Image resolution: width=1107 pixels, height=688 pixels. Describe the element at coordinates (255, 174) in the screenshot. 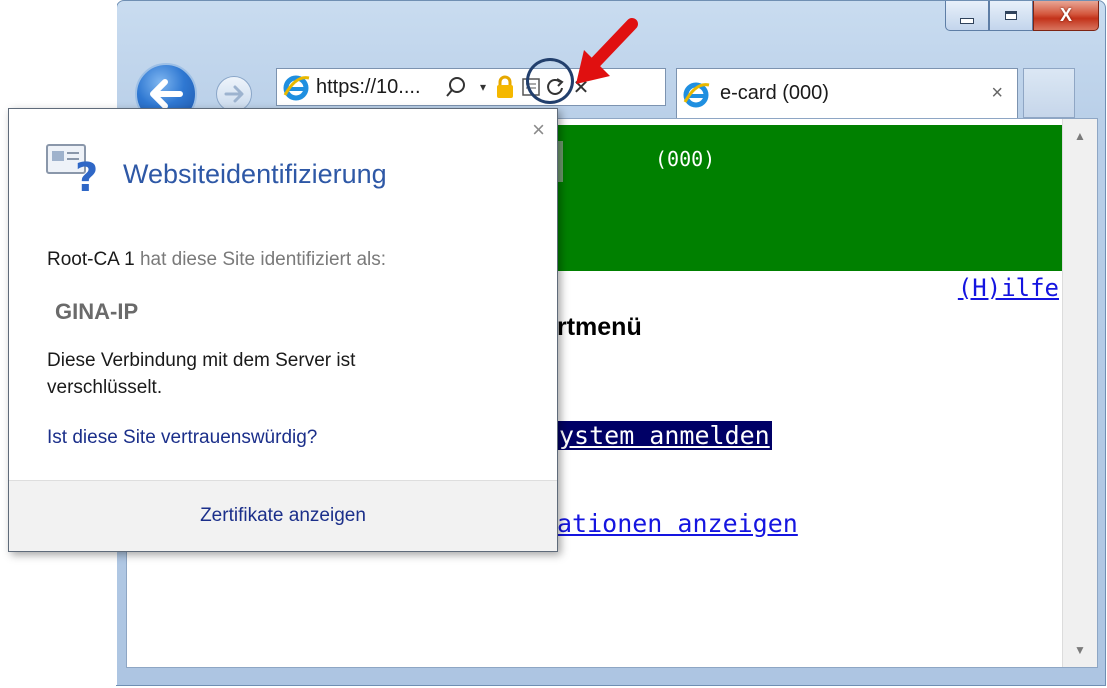

I see `popup-title: Websiteidentifizierung` at that location.